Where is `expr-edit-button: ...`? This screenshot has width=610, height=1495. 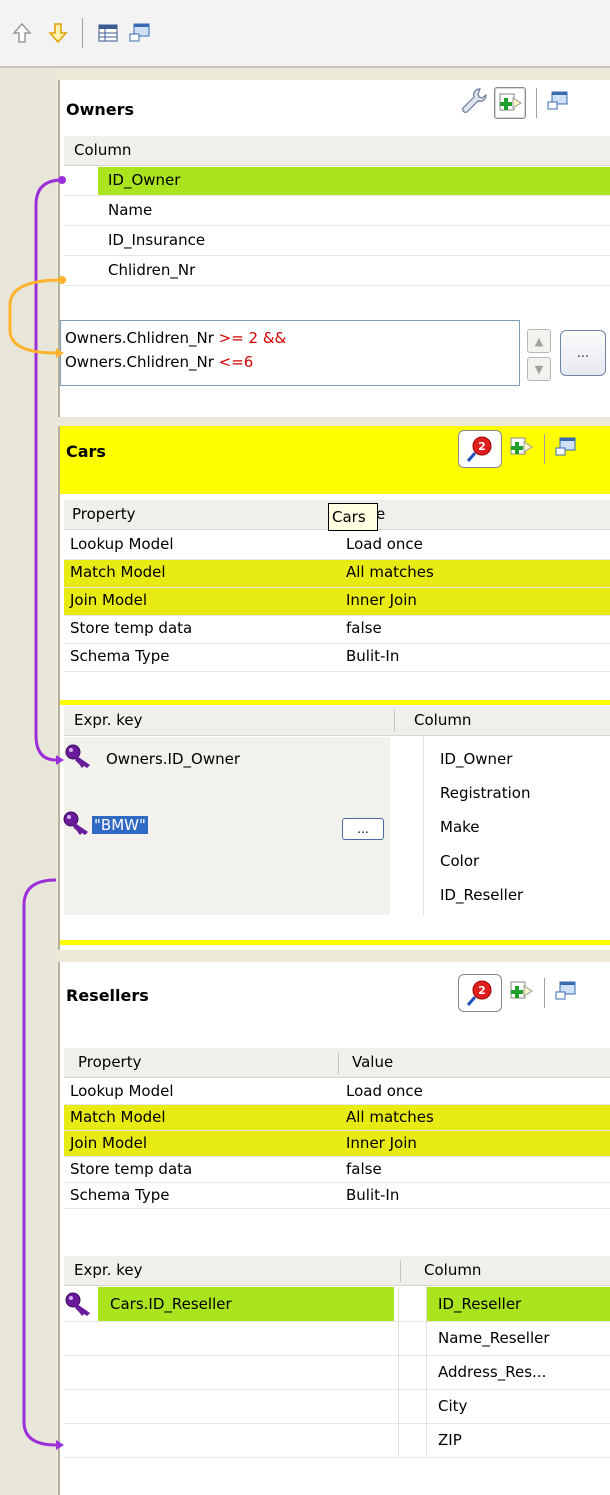
expr-edit-button: ... is located at coordinates (363, 829).